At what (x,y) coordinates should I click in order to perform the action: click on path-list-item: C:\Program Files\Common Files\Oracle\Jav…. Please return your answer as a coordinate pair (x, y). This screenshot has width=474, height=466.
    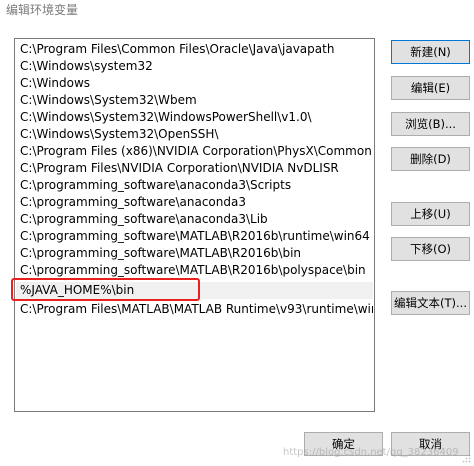
    Looking at the image, I should click on (194, 49).